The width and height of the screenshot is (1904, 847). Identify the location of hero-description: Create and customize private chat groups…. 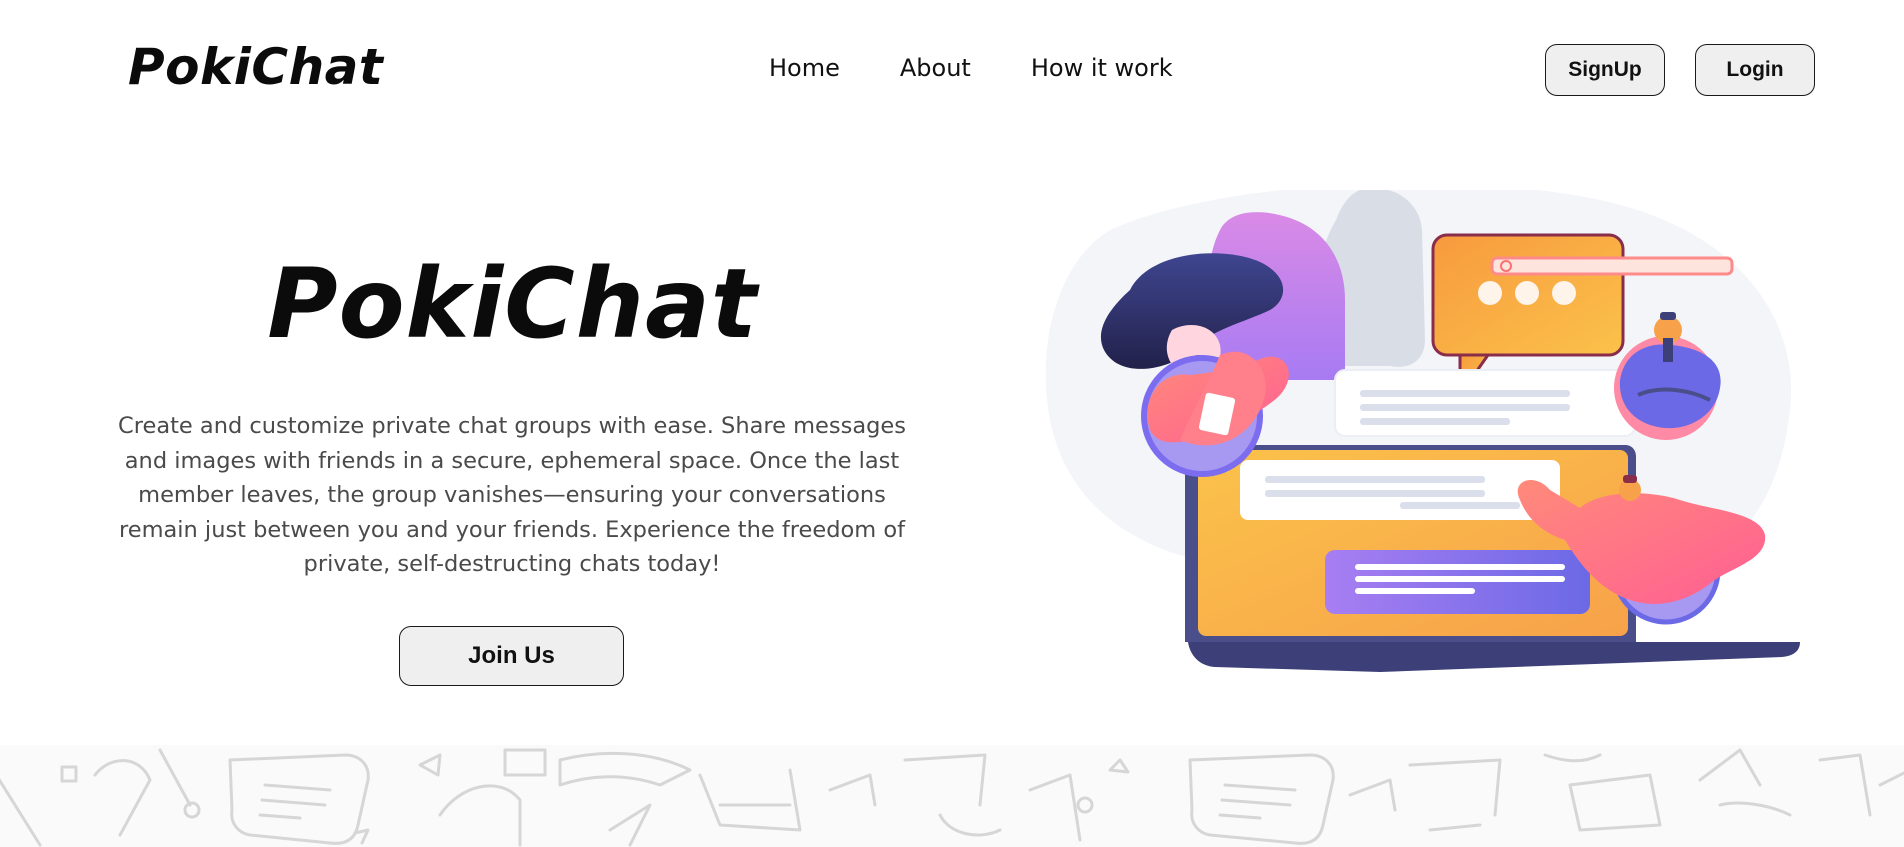
(512, 495).